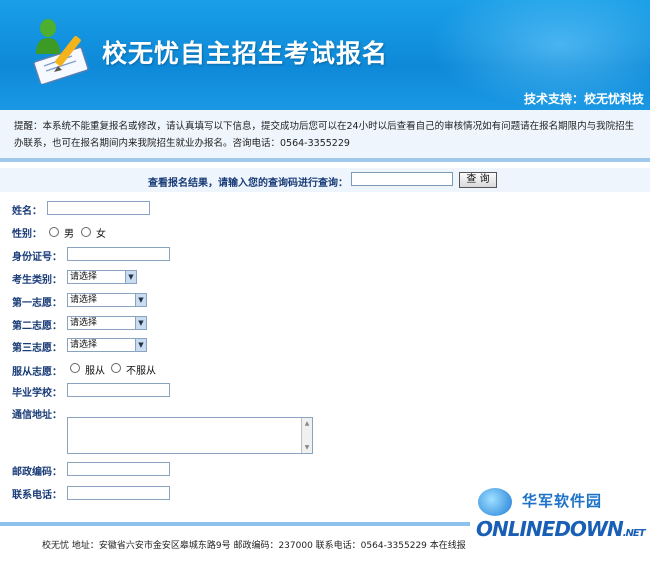 The height and width of the screenshot is (565, 650). Describe the element at coordinates (107, 345) in the screenshot. I see `choice3-select: 请选择 ▼` at that location.